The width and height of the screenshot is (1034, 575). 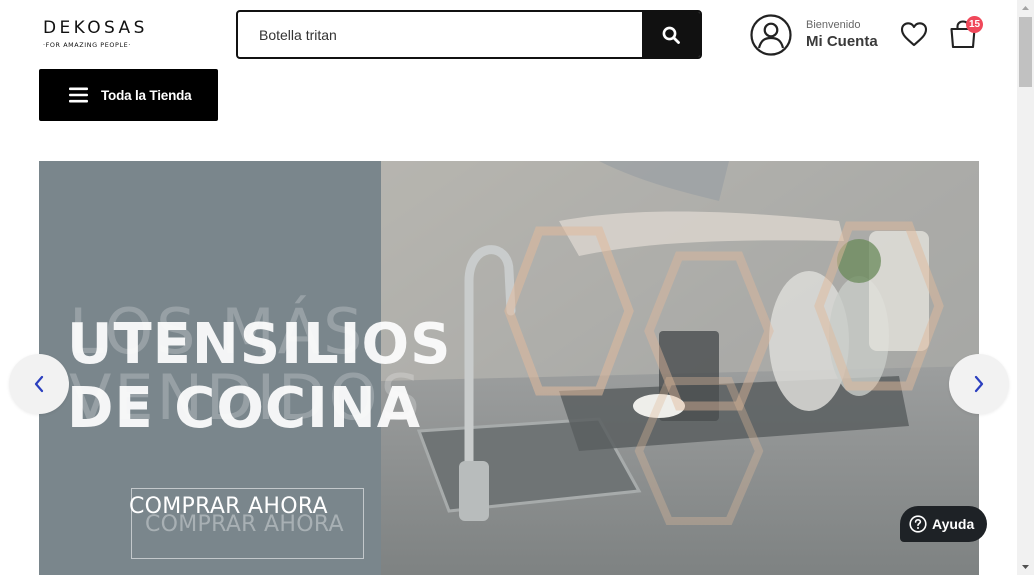 What do you see at coordinates (441, 34) in the screenshot?
I see `search-input` at bounding box center [441, 34].